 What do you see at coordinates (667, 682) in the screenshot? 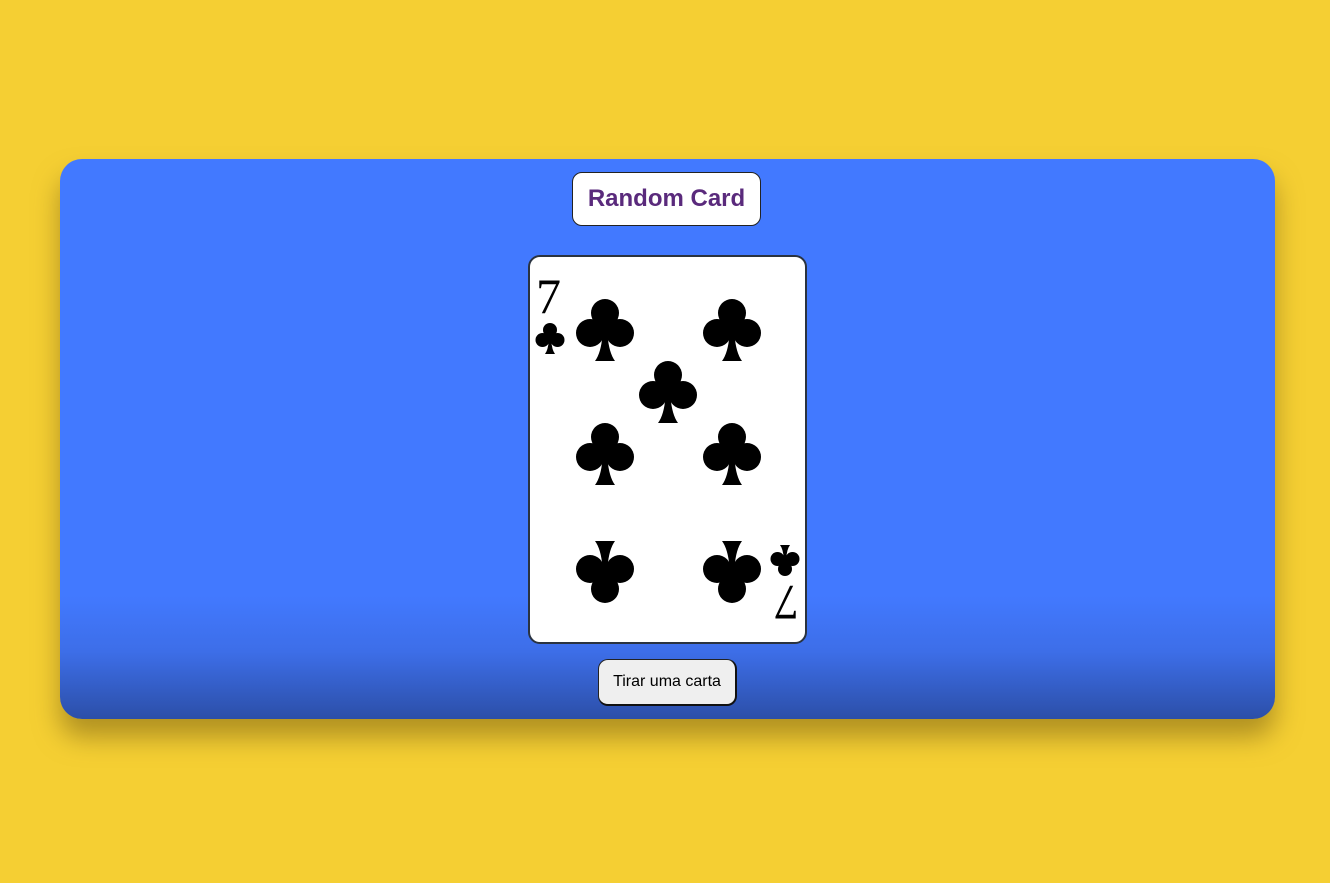
I see `draw-card-button: Tirar uma carta` at bounding box center [667, 682].